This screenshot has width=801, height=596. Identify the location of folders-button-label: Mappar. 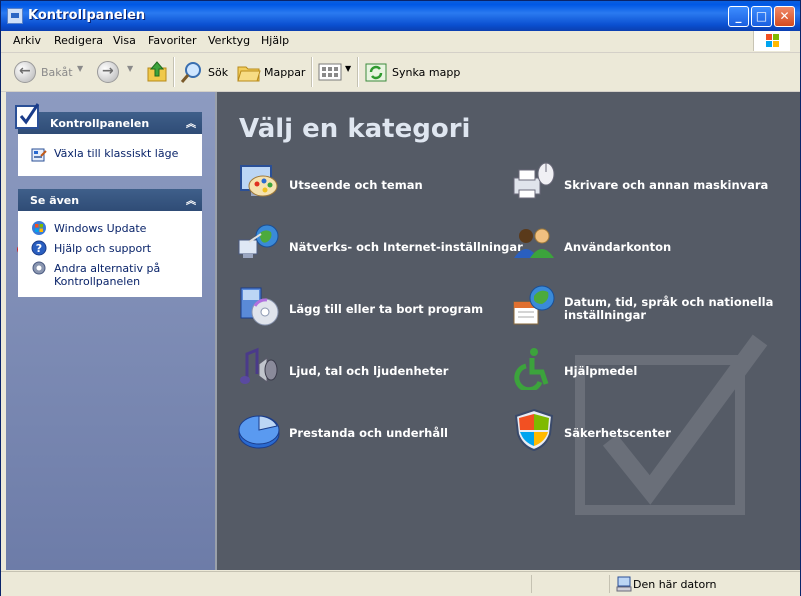
(284, 79).